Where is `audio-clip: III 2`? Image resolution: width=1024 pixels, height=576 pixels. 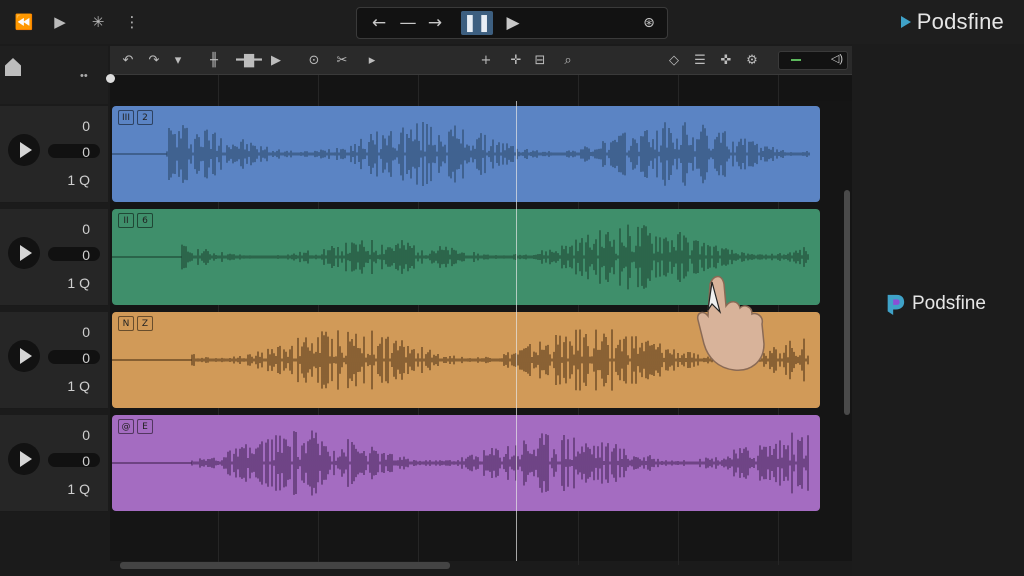 audio-clip: III 2 is located at coordinates (466, 154).